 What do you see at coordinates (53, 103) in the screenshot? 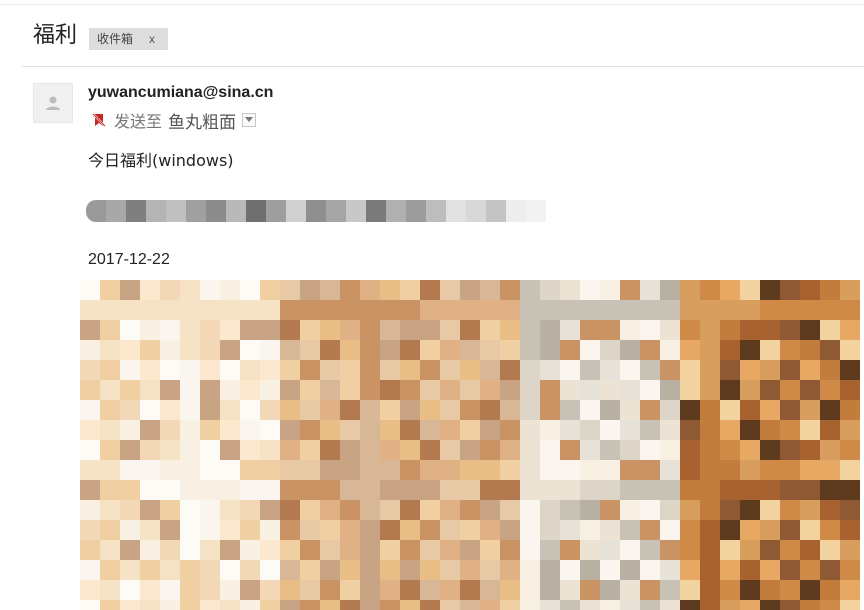
I see `default-avatar-icon` at bounding box center [53, 103].